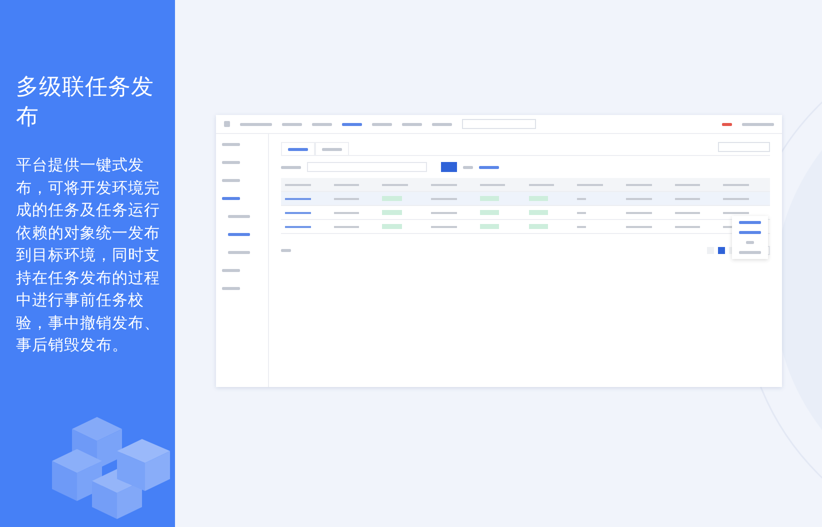 This screenshot has width=822, height=527. What do you see at coordinates (85, 102) in the screenshot?
I see `panel-title: 多级联任务发布` at bounding box center [85, 102].